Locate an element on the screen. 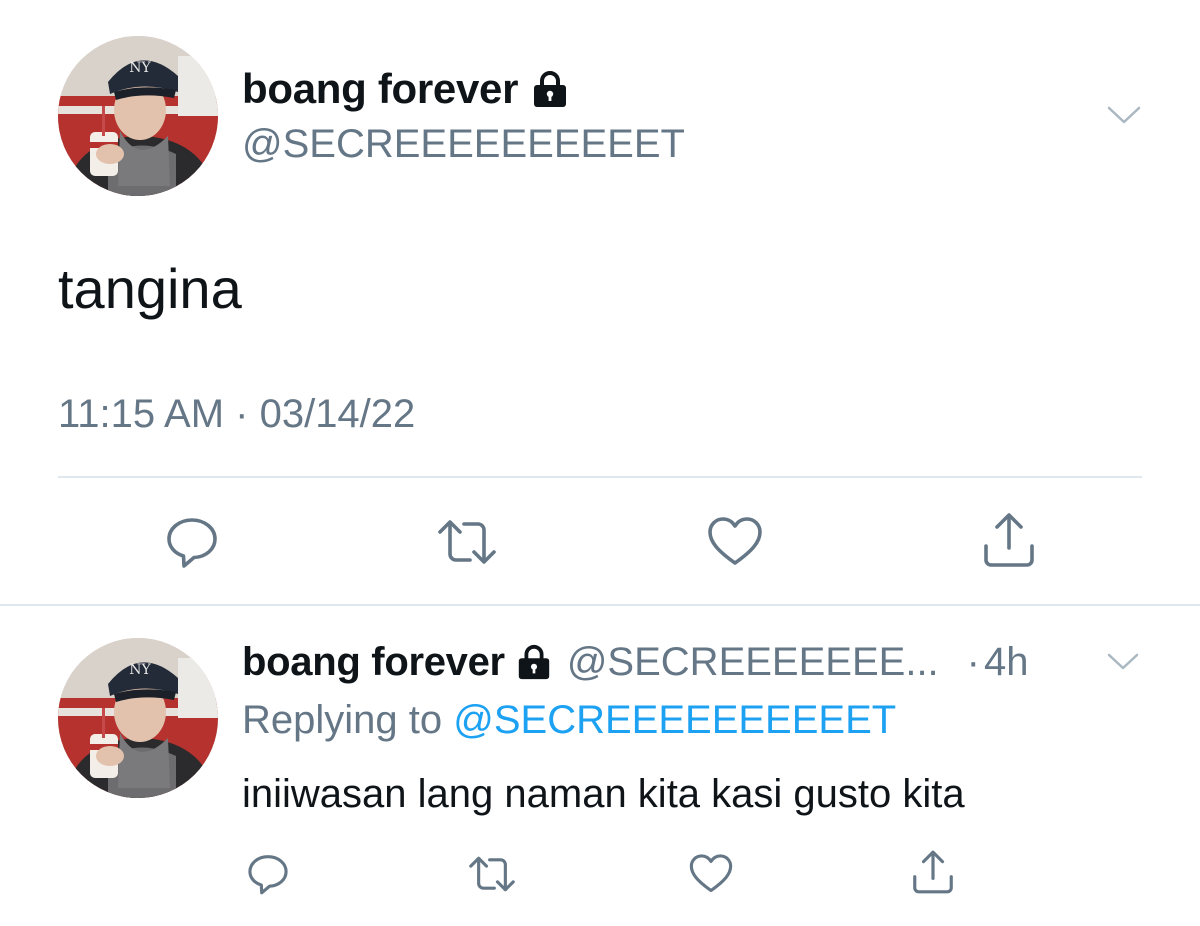 This screenshot has width=1200, height=926. tweet-text: tangina is located at coordinates (150, 288).